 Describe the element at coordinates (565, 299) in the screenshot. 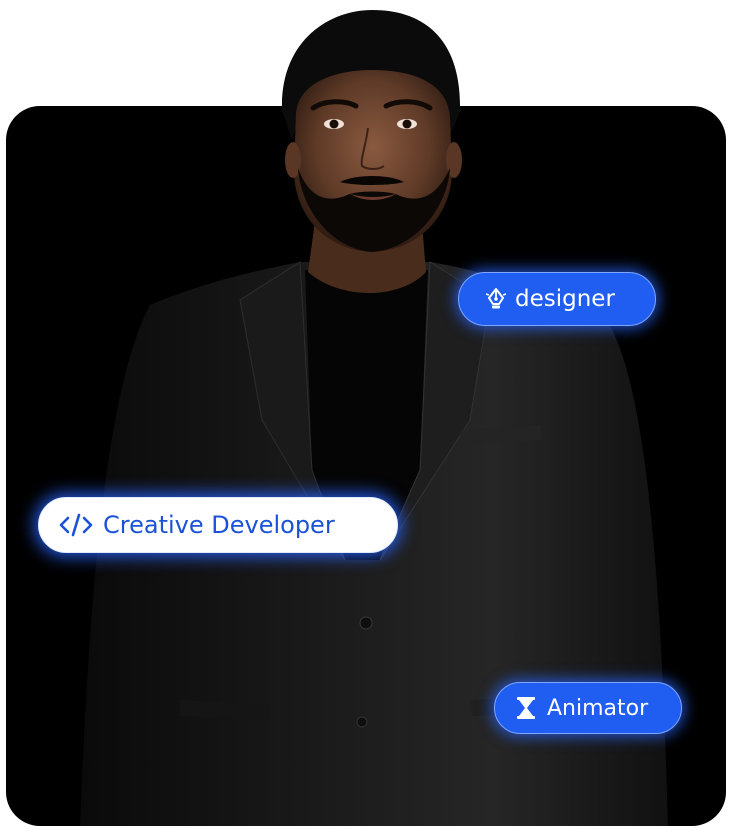

I see `designer-label: designer` at that location.